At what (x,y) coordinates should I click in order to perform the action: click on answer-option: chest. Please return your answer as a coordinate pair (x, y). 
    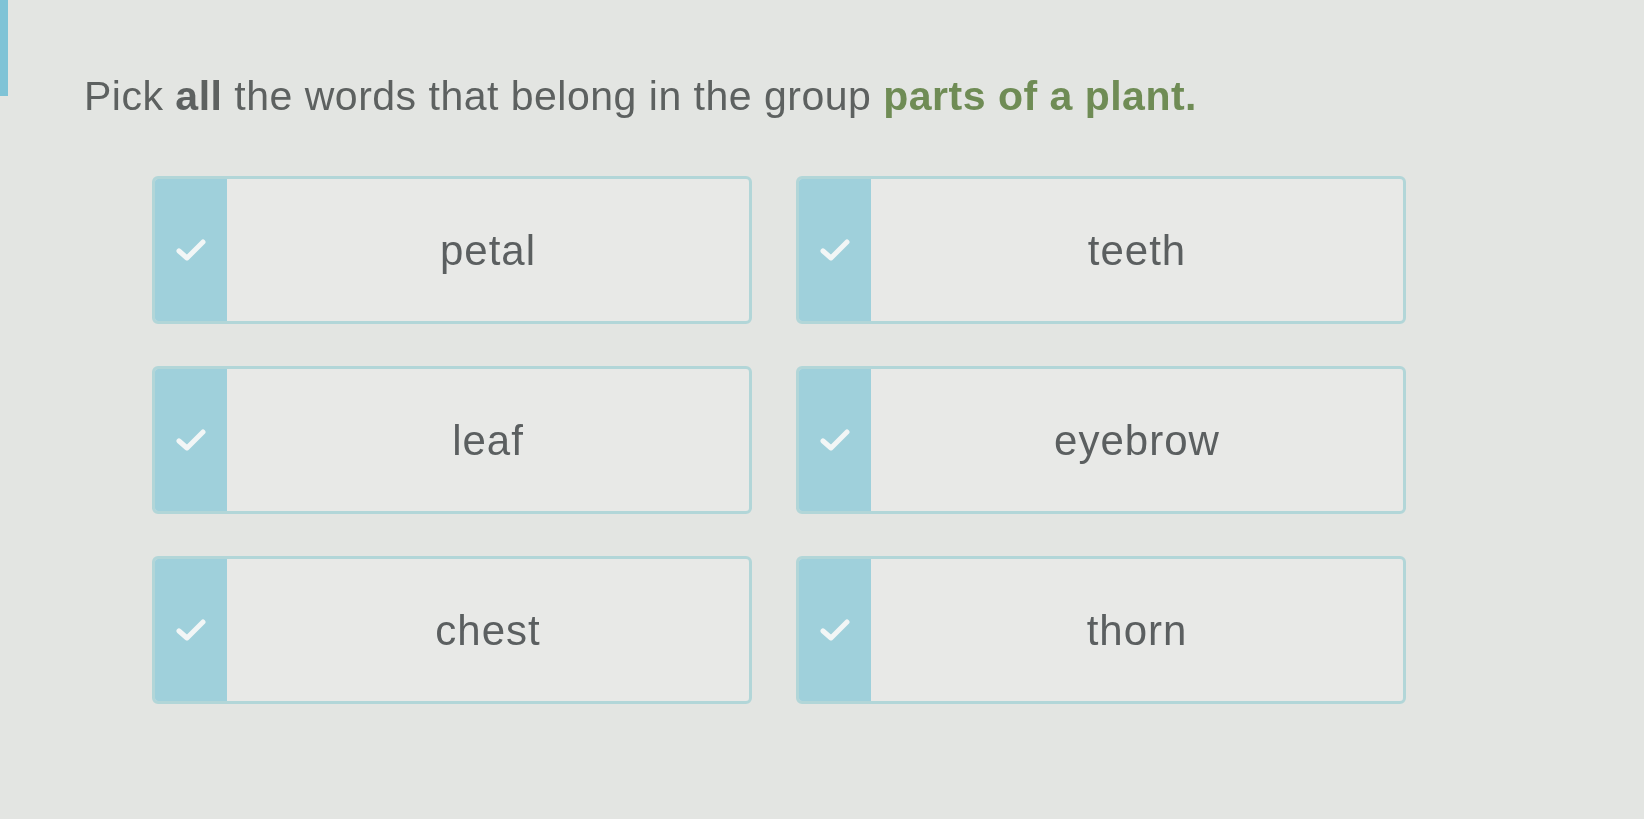
    Looking at the image, I should click on (452, 630).